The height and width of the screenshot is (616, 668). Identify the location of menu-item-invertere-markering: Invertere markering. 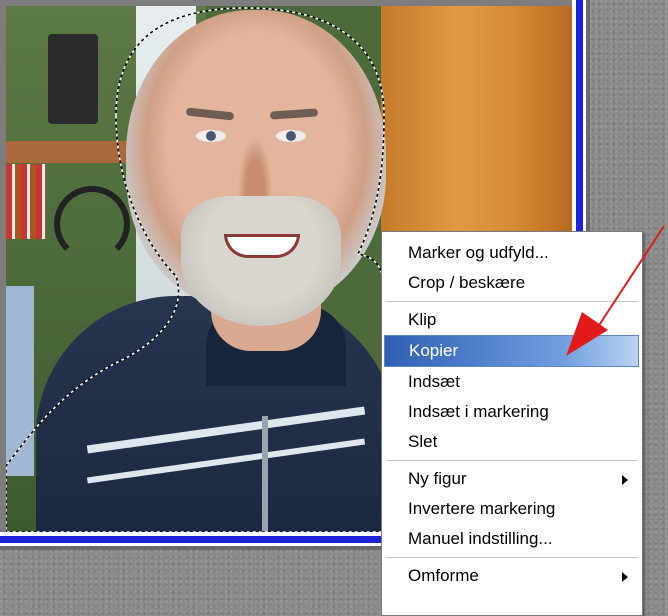
(512, 509).